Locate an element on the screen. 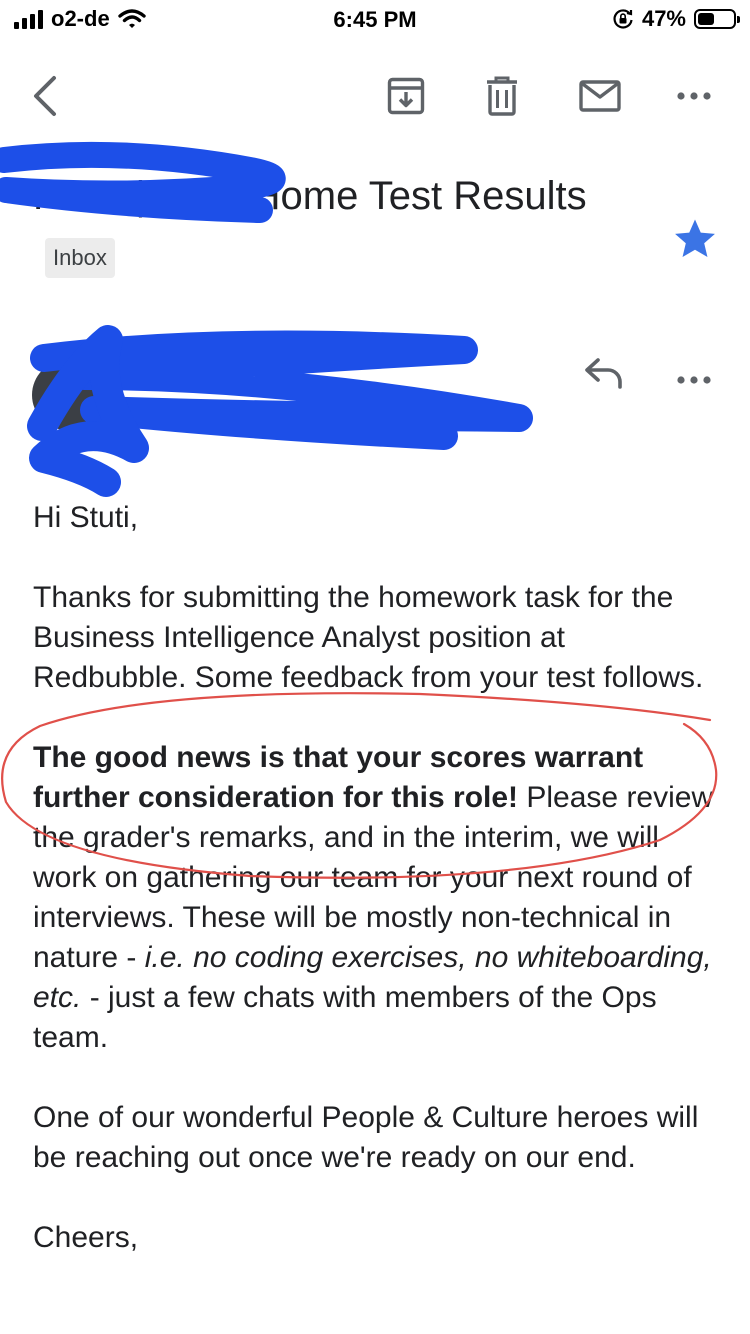 This screenshot has width=750, height=1334. rotation-lock-icon is located at coordinates (623, 19).